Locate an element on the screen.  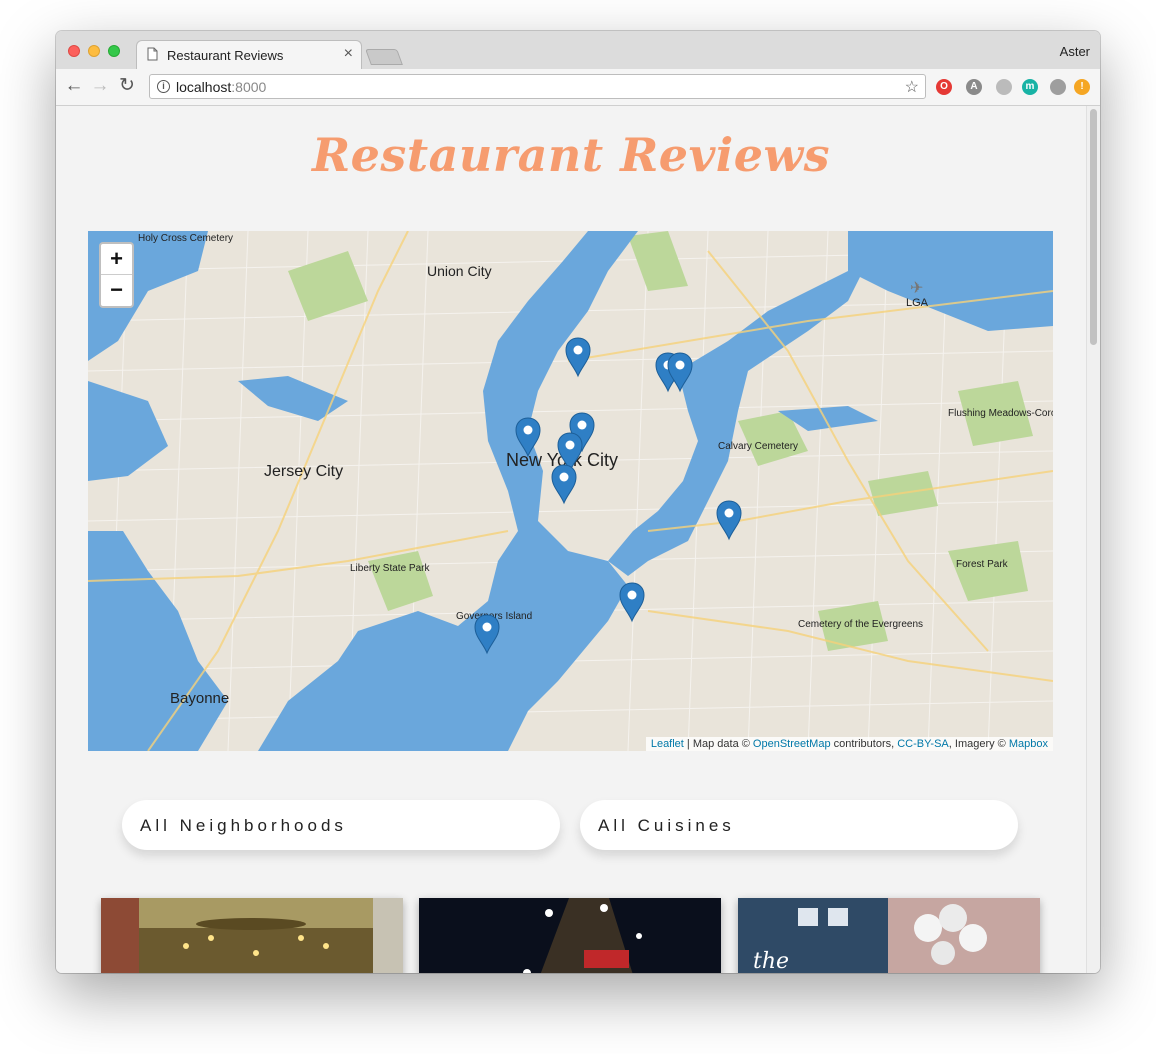
minimize-window-button is located at coordinates (94, 51).